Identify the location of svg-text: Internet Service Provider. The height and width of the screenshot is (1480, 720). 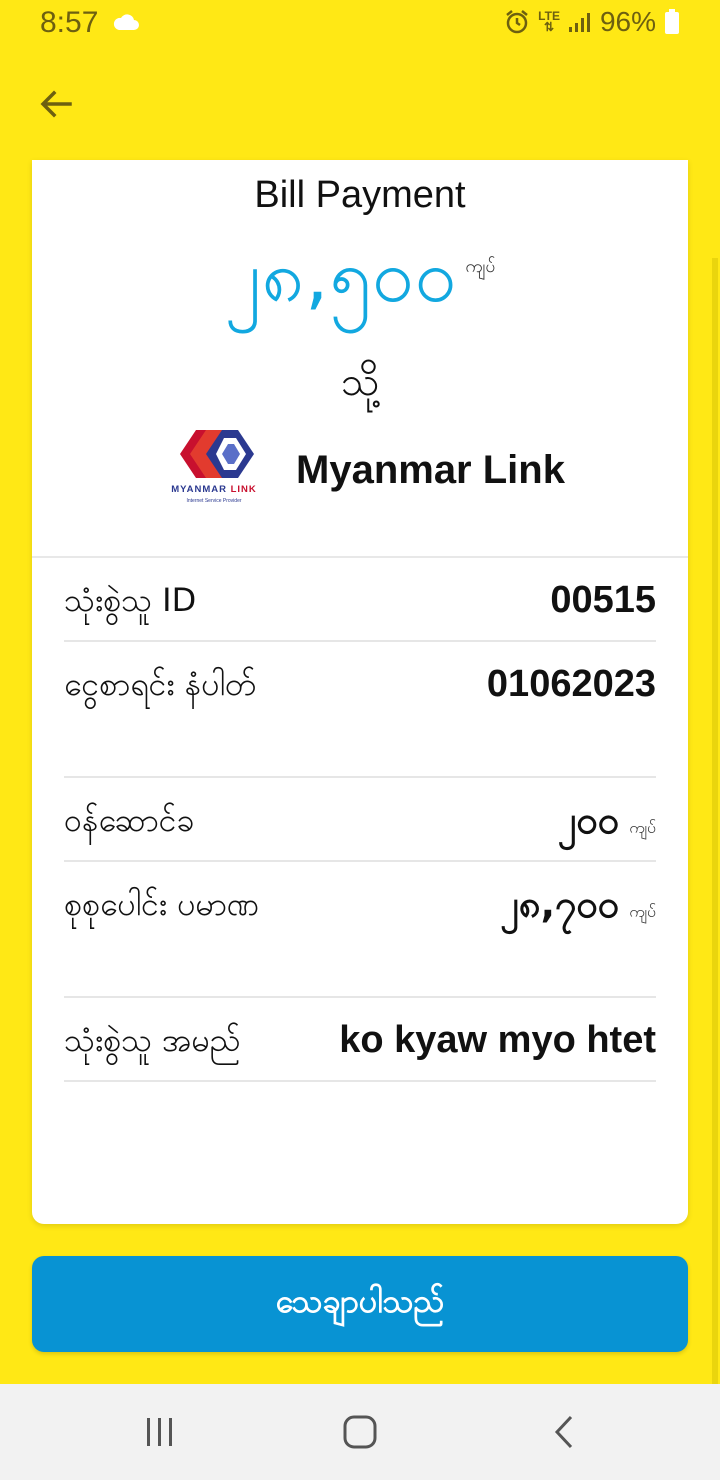
(213, 501).